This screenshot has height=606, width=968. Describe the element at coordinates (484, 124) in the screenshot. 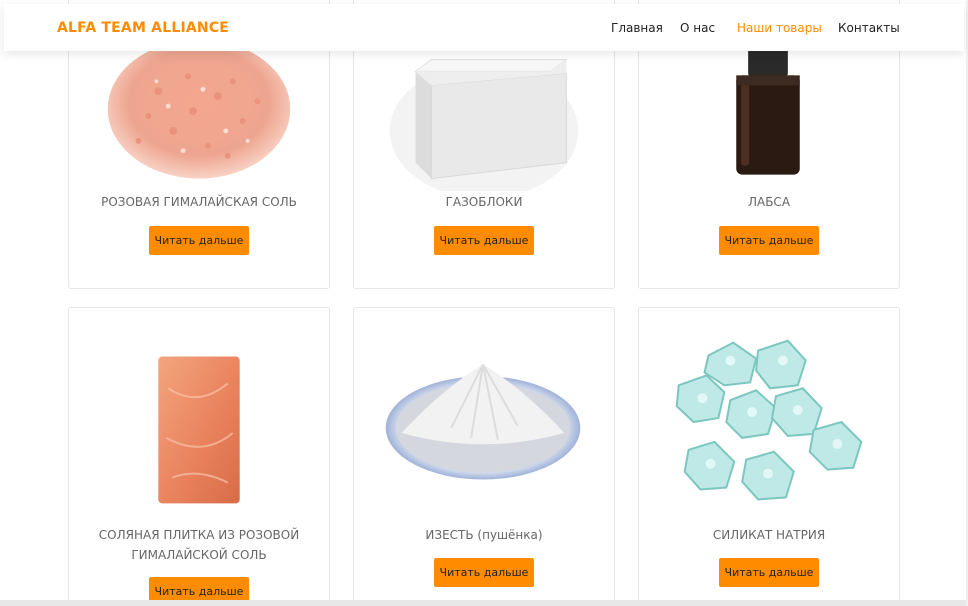

I see `aerated-block-image` at that location.